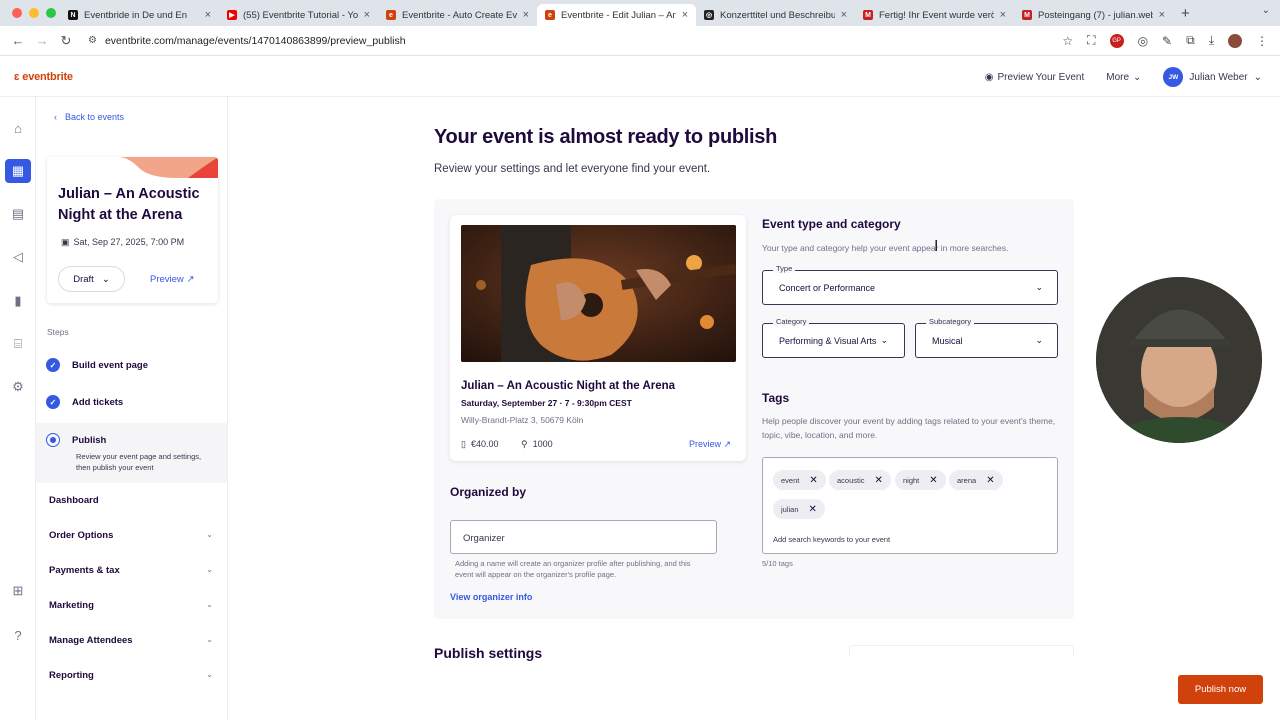  I want to click on finance-bank-icon: ⌸, so click(18, 344).